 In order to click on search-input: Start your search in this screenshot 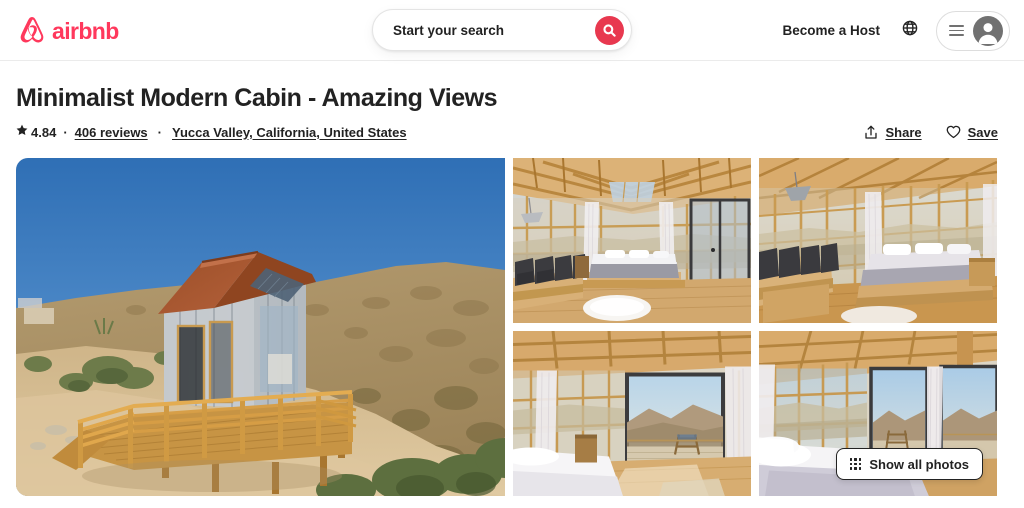, I will do `click(494, 30)`.